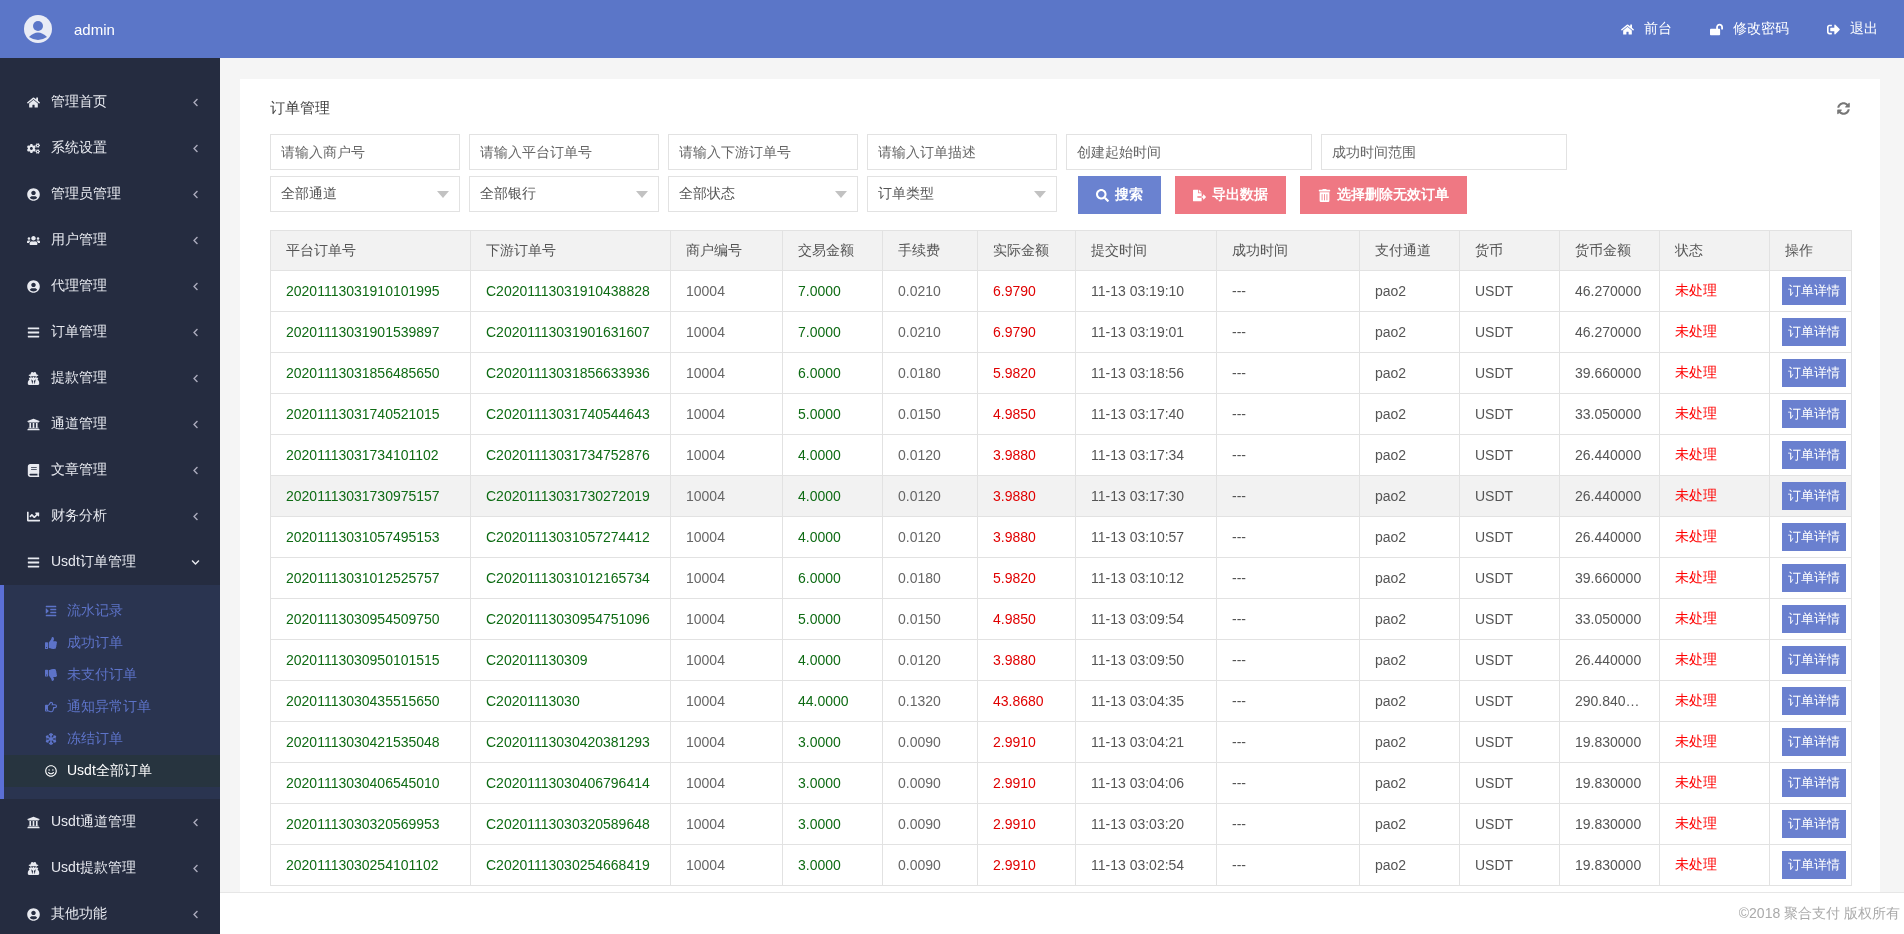  Describe the element at coordinates (1646, 29) in the screenshot. I see `top-link: 前台` at that location.